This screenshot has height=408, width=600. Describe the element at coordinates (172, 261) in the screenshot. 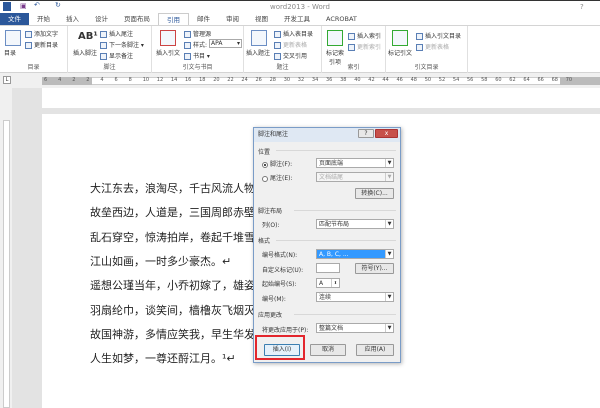

I see `document-line: 江山如画，一时多少豪杰。↵` at that location.